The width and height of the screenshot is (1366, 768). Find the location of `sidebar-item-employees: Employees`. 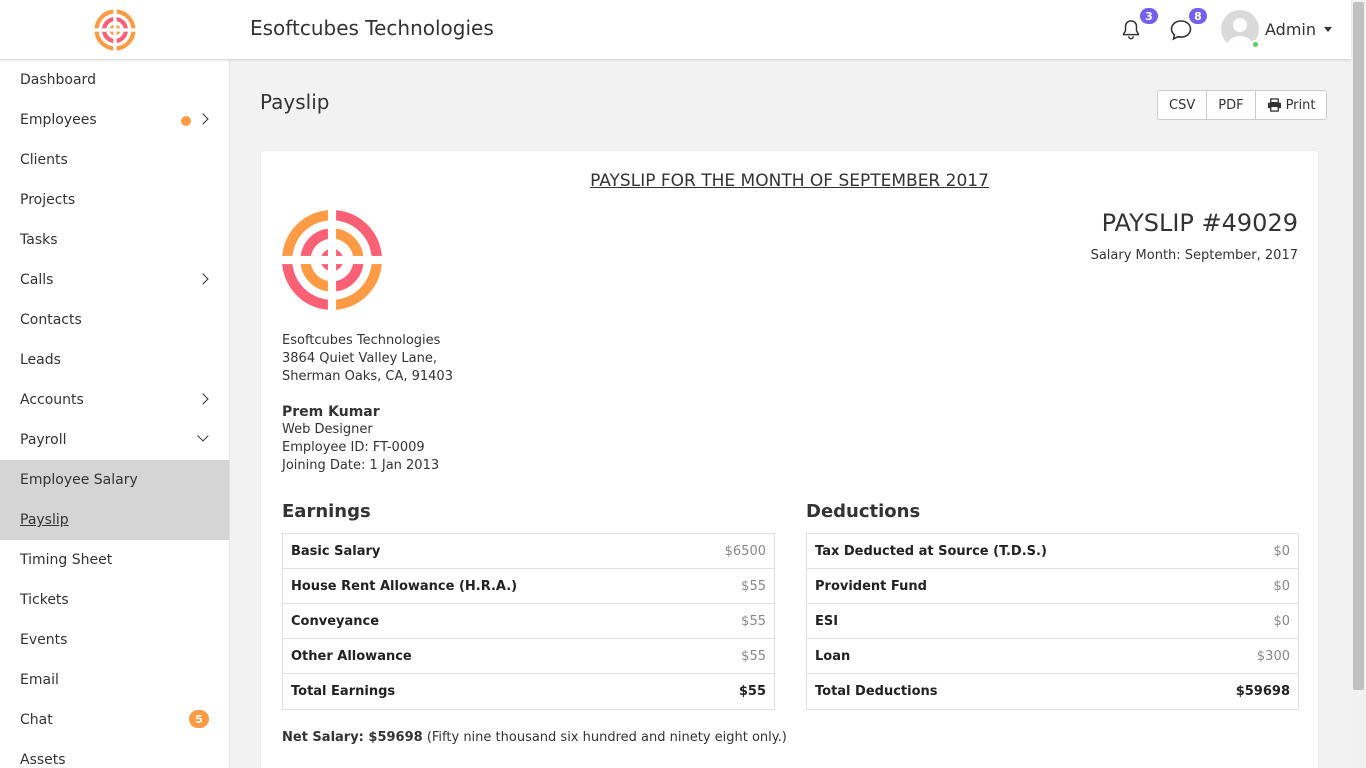

sidebar-item-employees: Employees is located at coordinates (114, 120).